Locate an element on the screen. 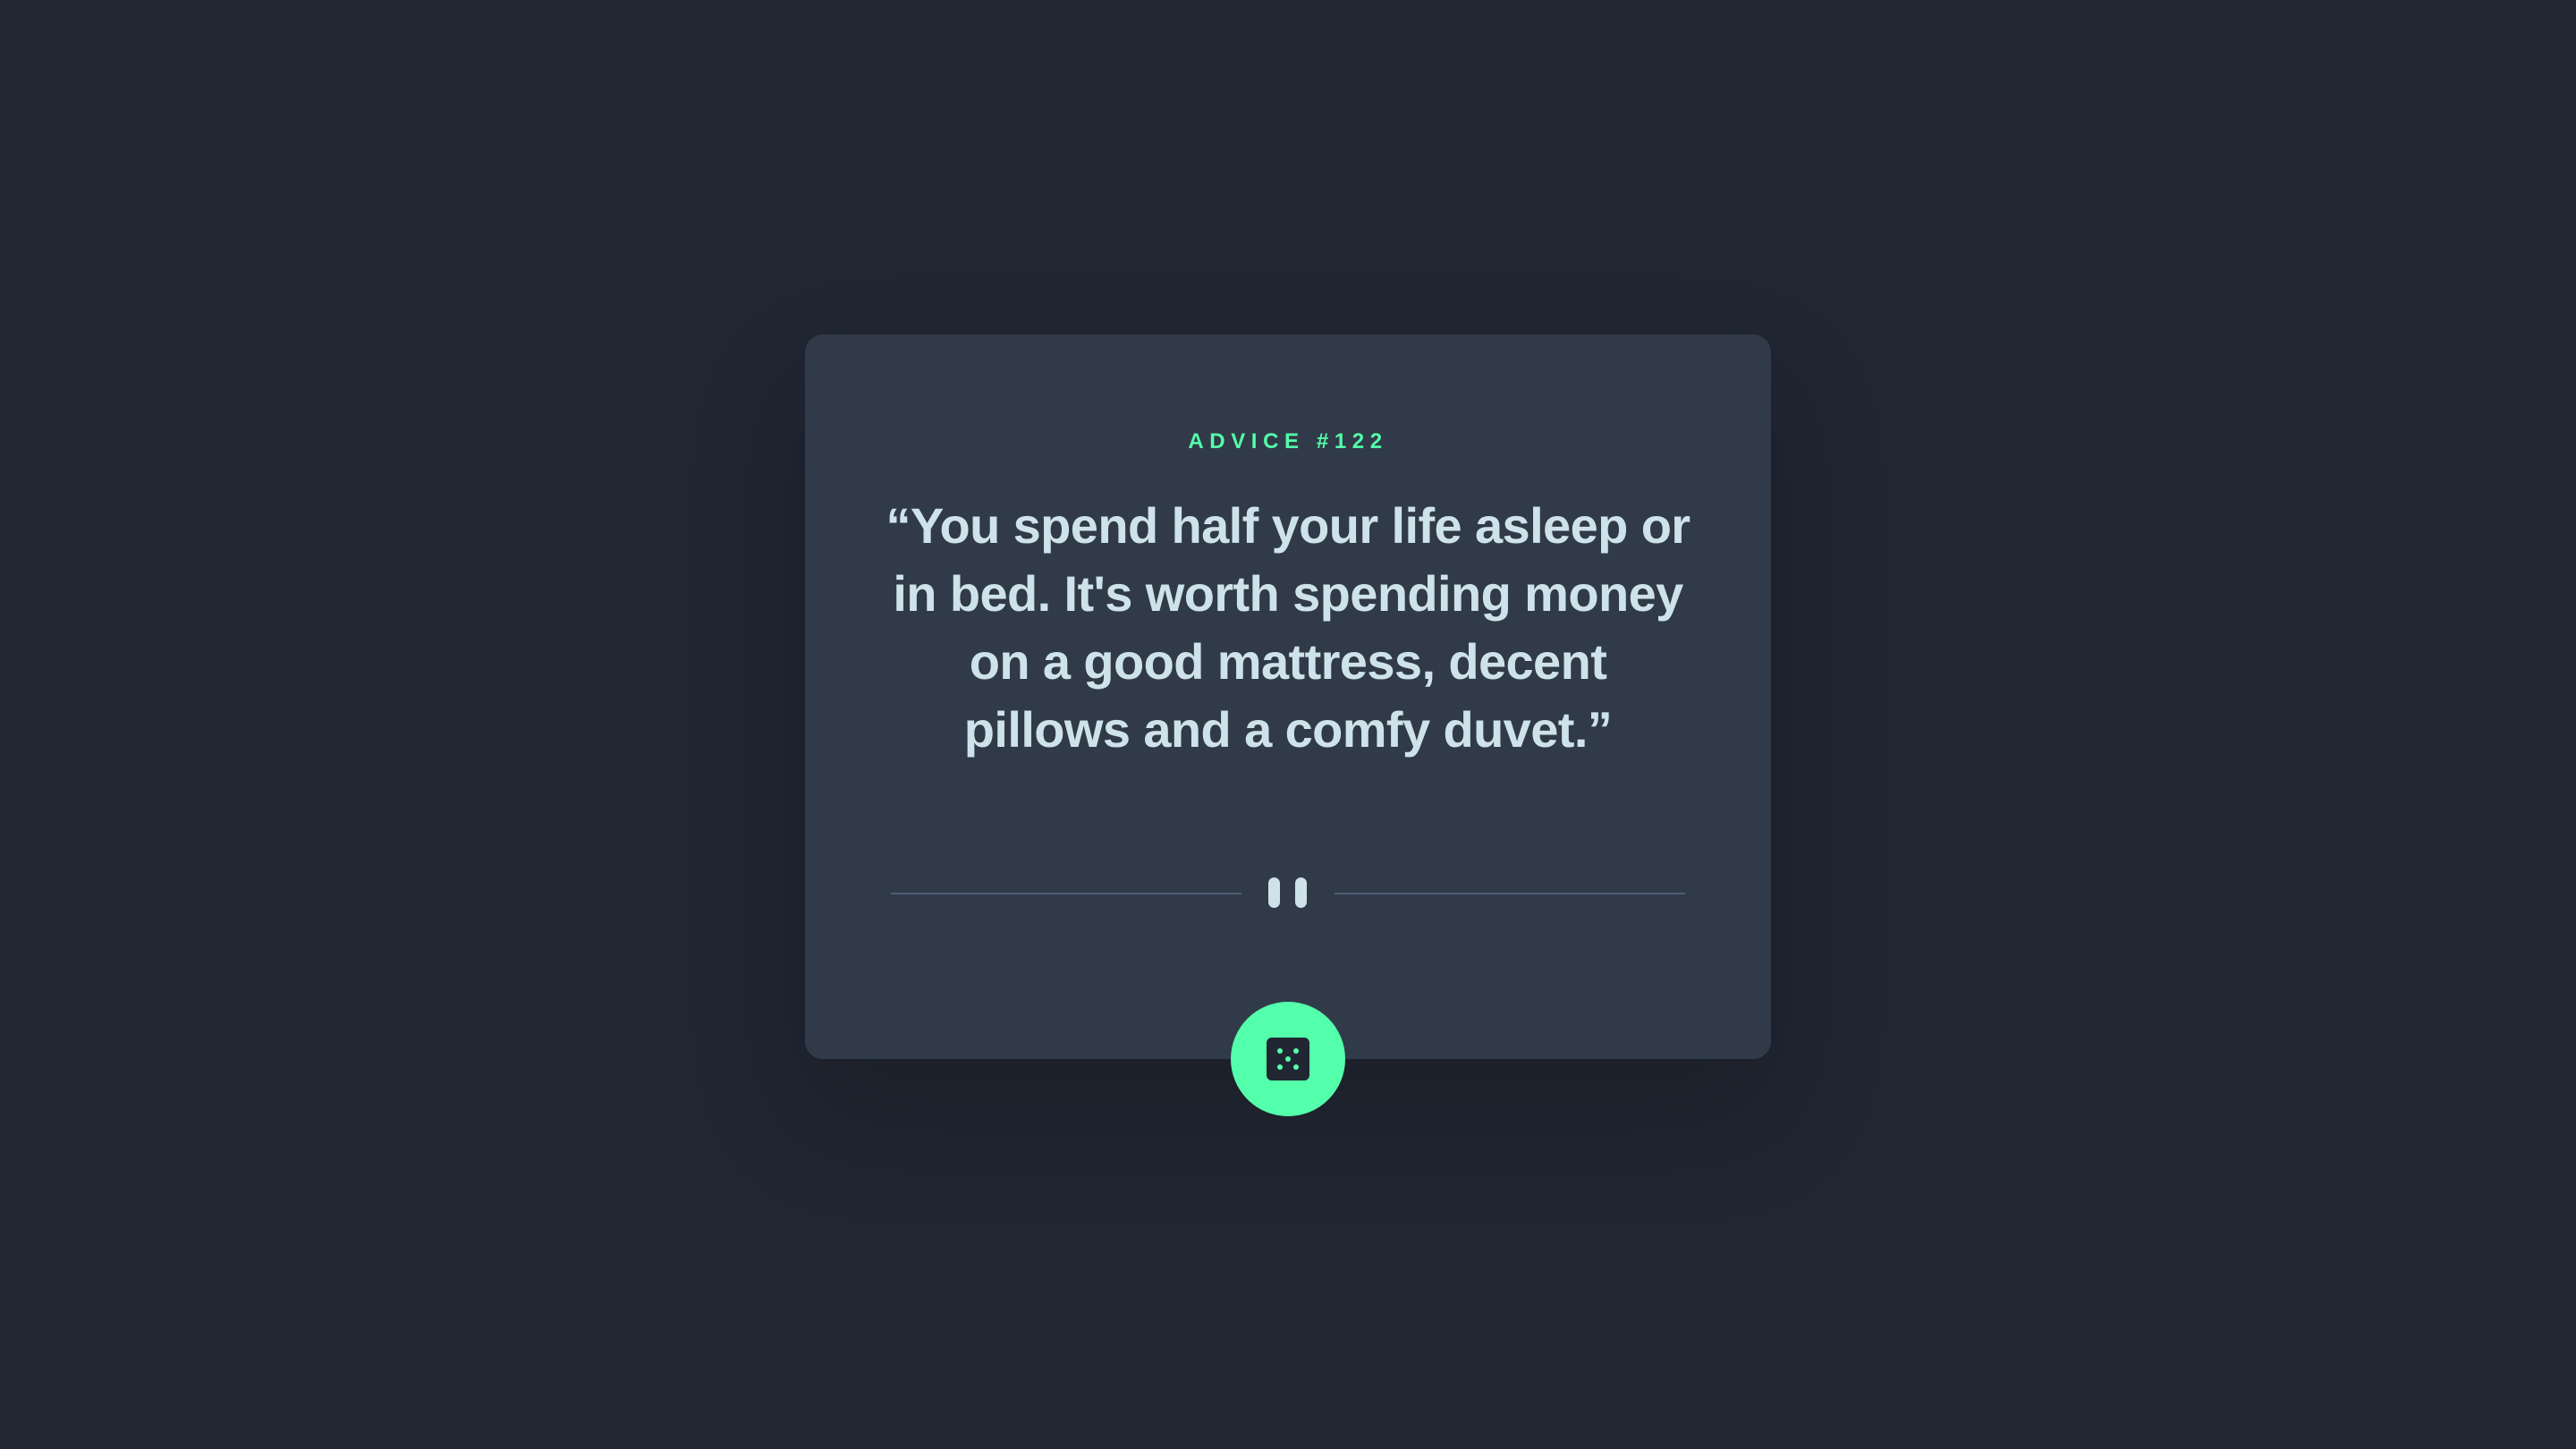 Image resolution: width=2576 pixels, height=1449 pixels. pause-icon is located at coordinates (1288, 892).